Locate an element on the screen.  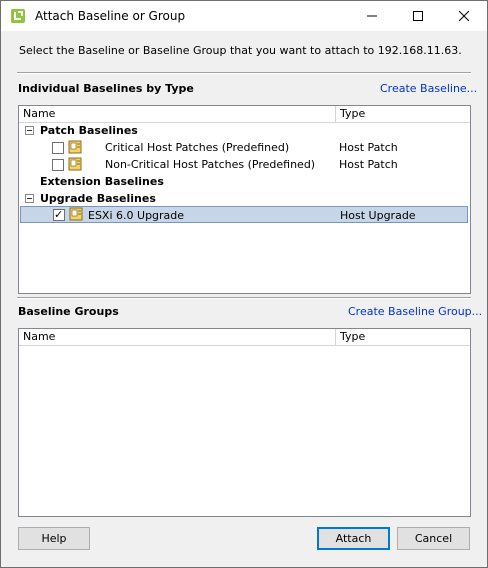
baselines-list-header: Name Type is located at coordinates (244, 114).